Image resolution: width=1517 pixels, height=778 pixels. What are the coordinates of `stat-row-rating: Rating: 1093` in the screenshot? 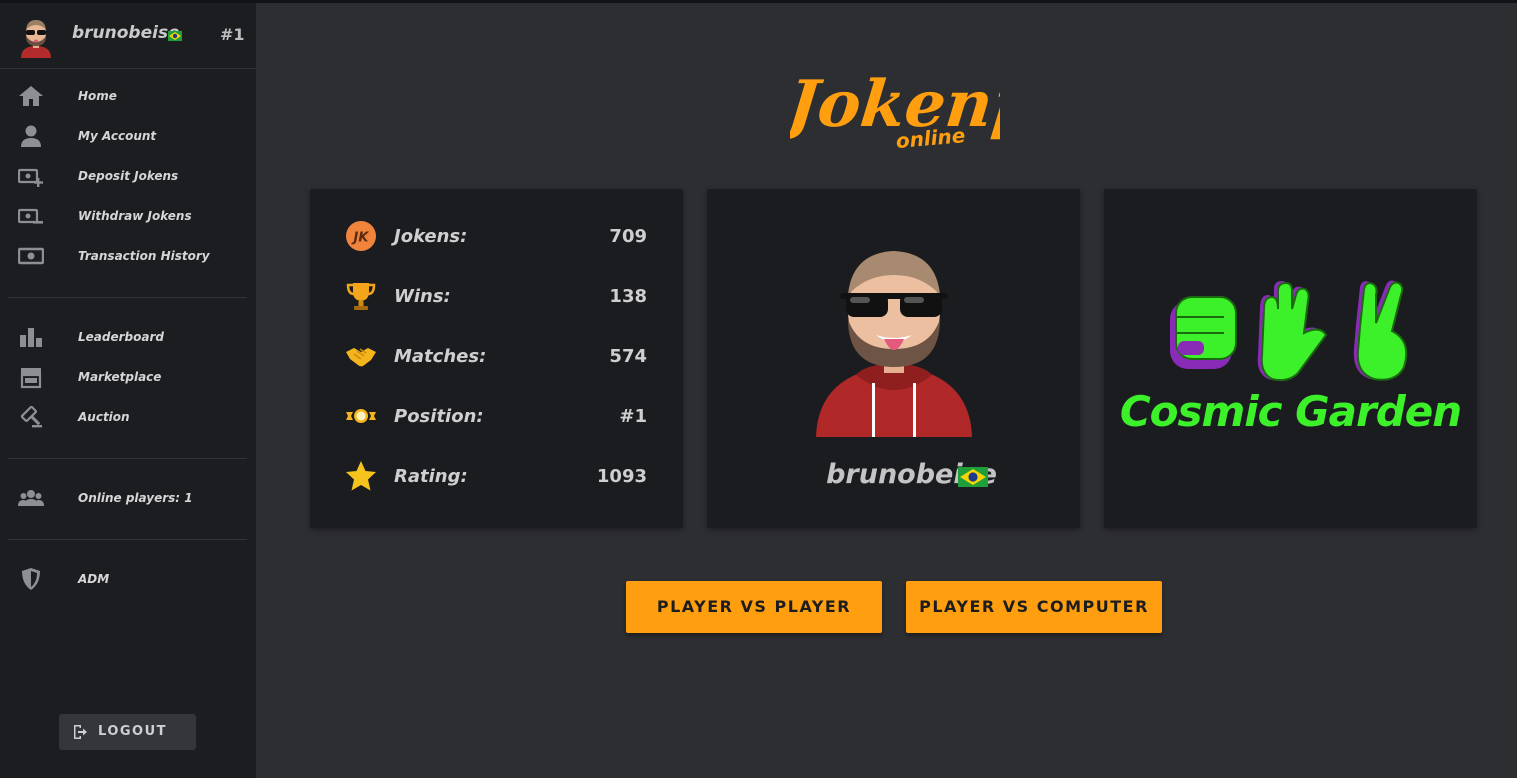 It's located at (496, 476).